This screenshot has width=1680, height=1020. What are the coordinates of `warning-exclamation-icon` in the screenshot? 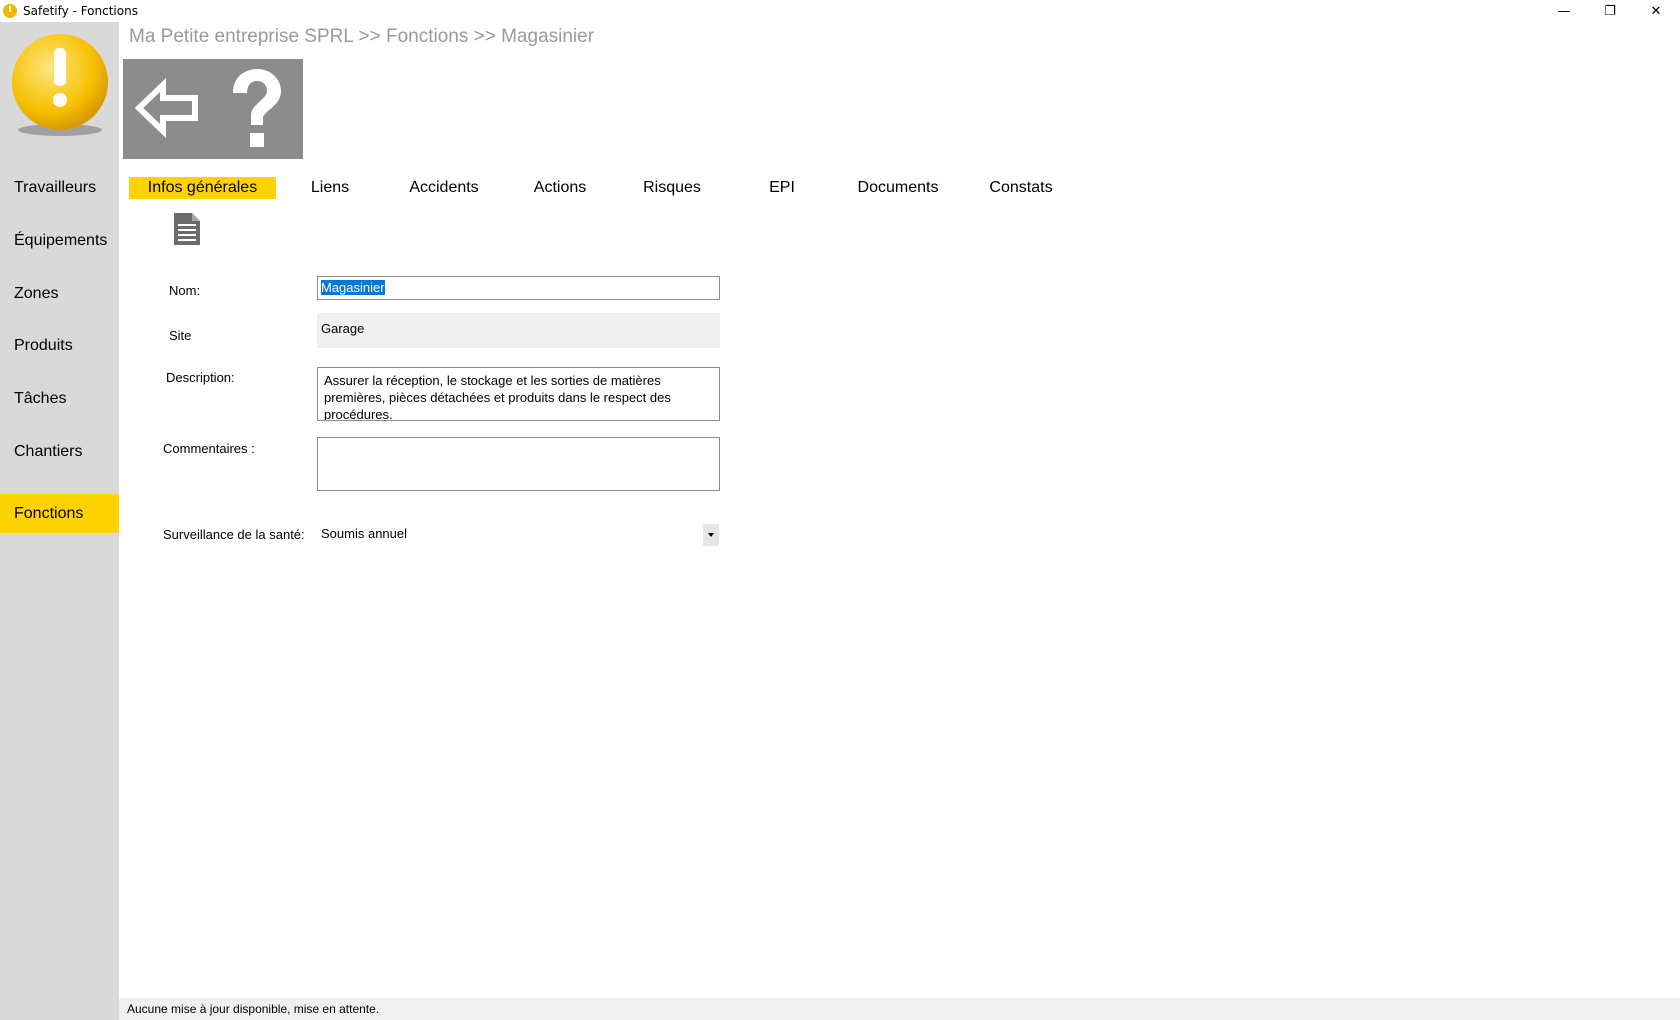 It's located at (60, 85).